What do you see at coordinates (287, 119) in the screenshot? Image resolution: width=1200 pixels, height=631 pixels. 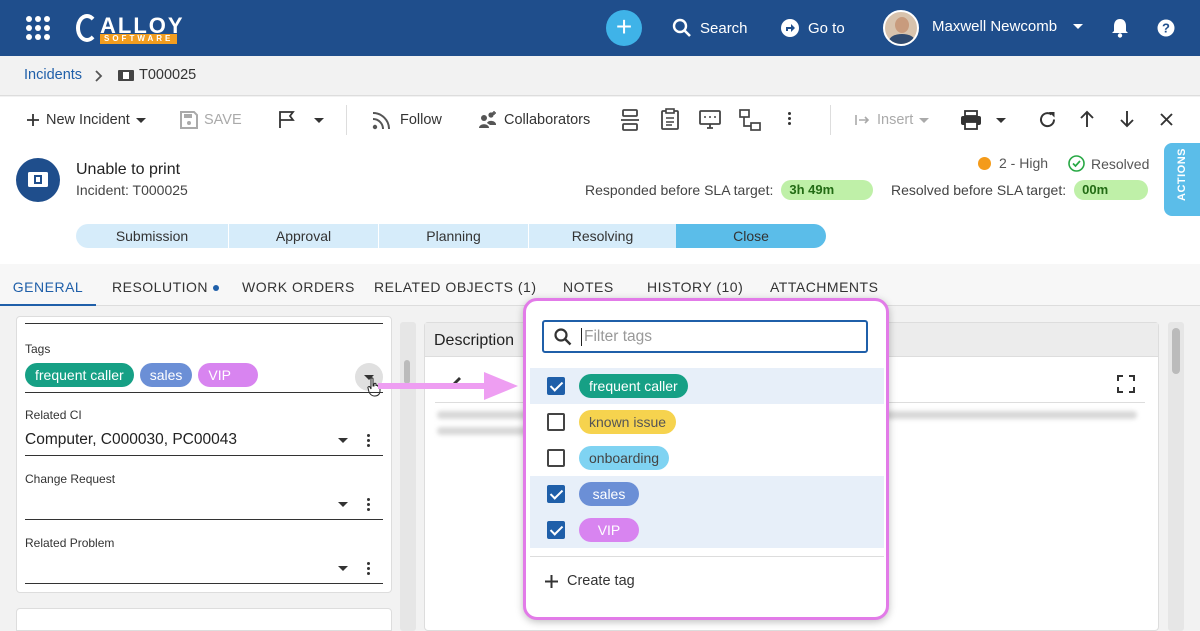 I see `flag-icon` at bounding box center [287, 119].